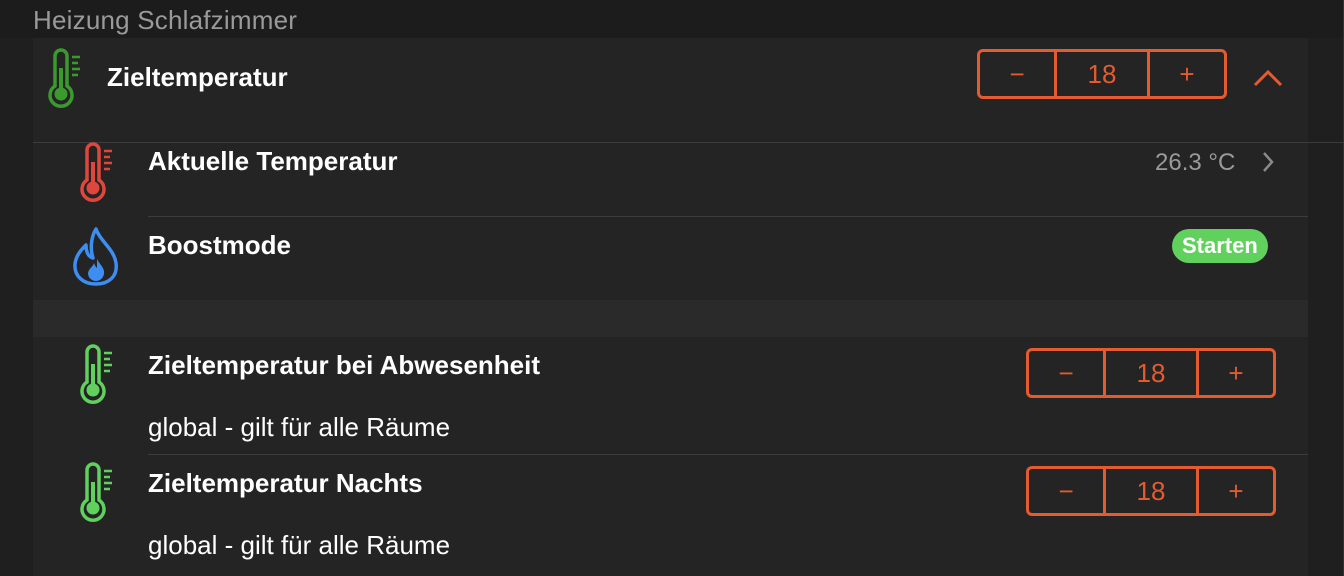  I want to click on start-button: Starten, so click(1220, 246).